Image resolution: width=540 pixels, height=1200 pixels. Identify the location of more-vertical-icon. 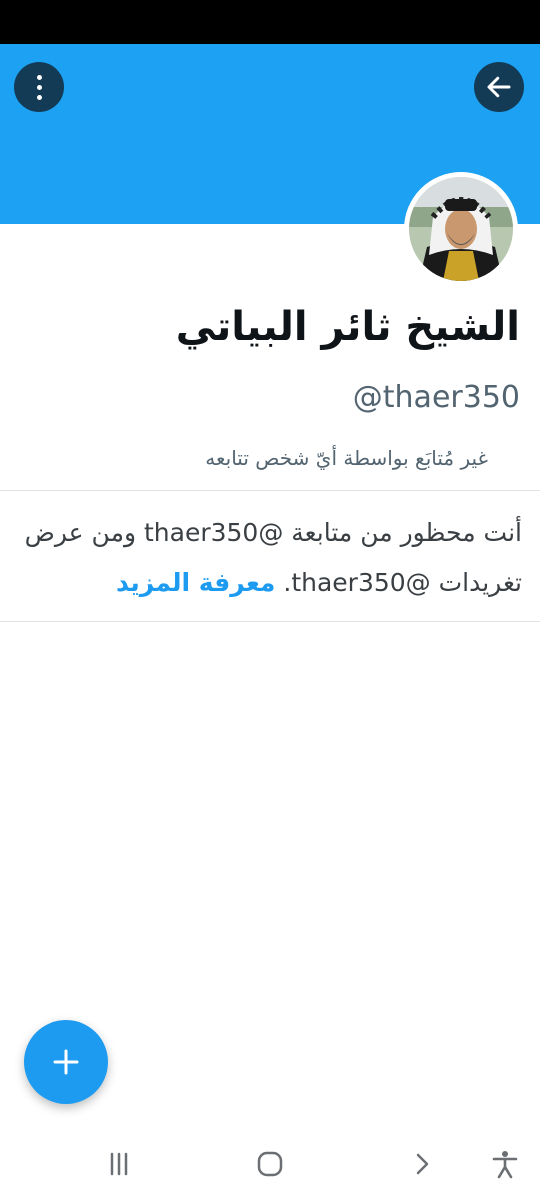
(39, 87).